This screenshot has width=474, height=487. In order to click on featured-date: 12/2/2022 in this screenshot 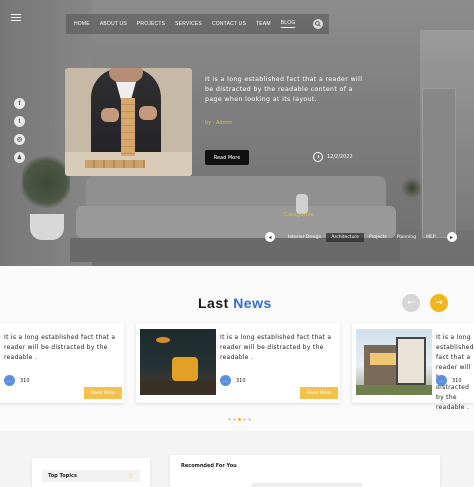, I will do `click(333, 157)`.